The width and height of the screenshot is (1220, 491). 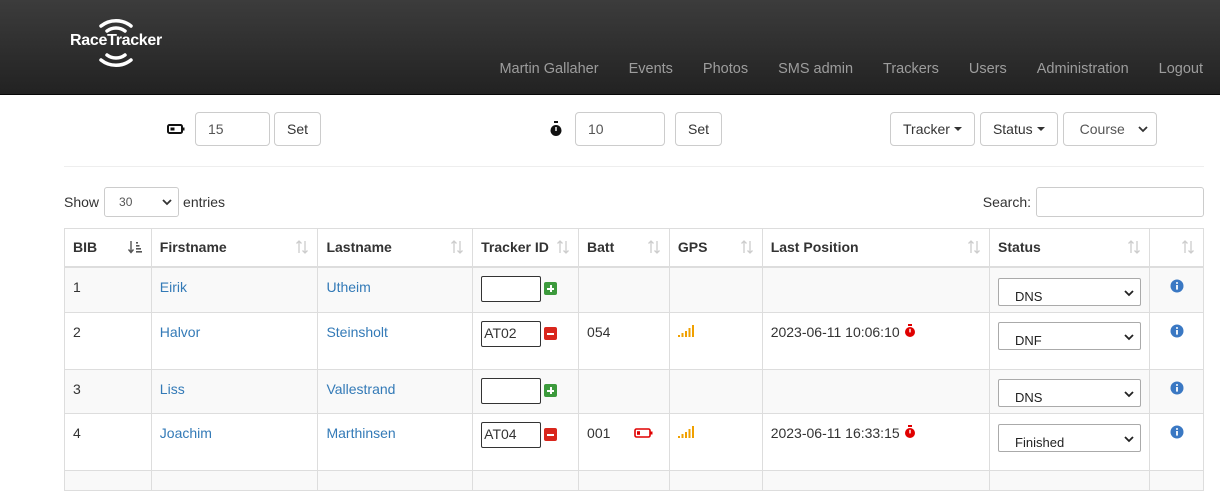 What do you see at coordinates (232, 129) in the screenshot?
I see `battery-threshold-input` at bounding box center [232, 129].